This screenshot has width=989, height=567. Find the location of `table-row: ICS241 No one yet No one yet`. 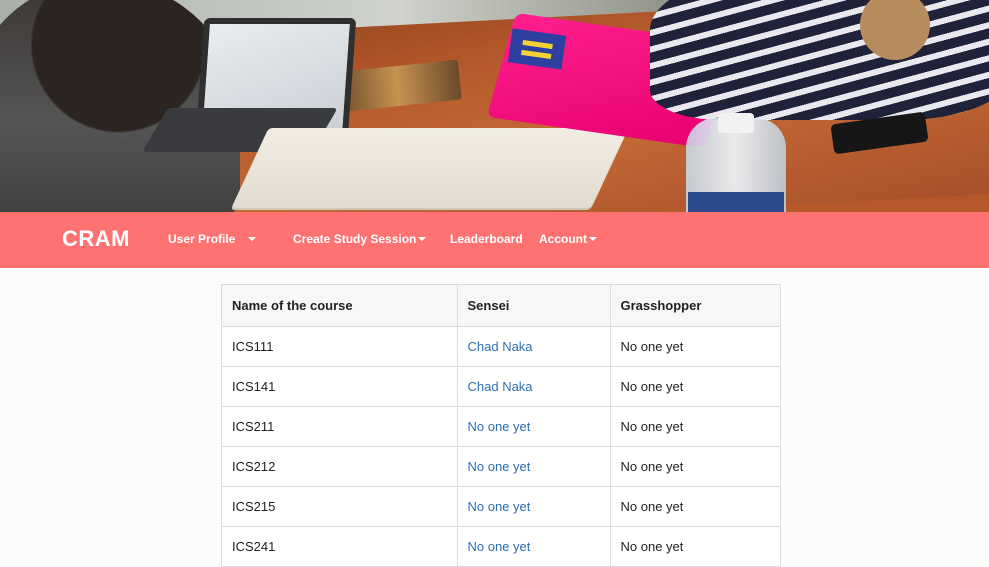

table-row: ICS241 No one yet No one yet is located at coordinates (501, 546).